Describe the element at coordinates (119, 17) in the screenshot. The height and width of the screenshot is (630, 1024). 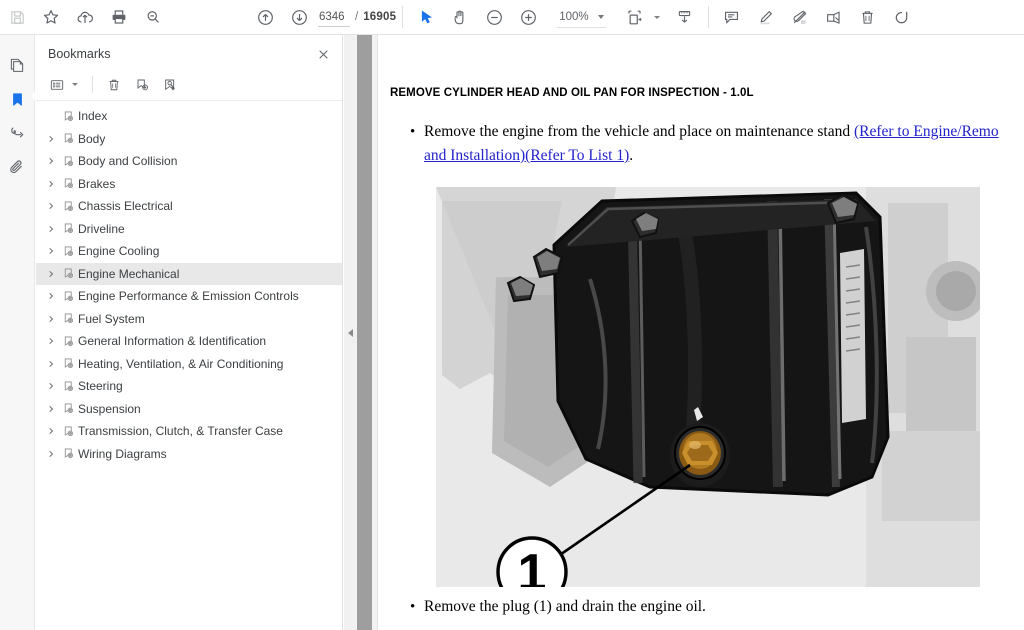
I see `print-button` at that location.